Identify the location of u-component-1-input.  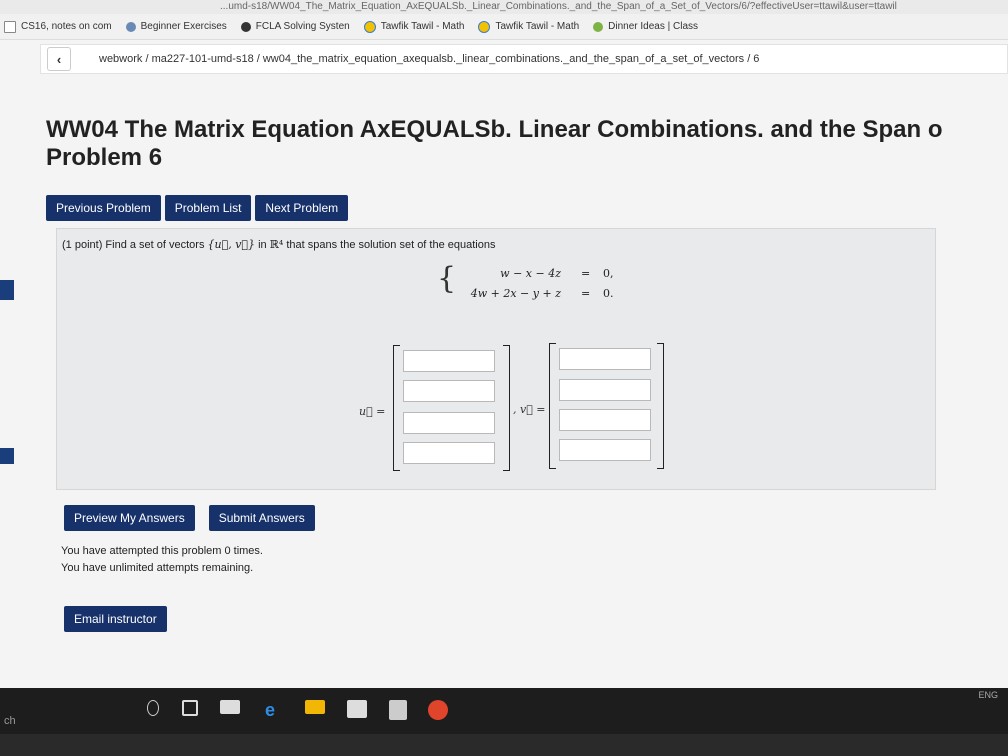
(449, 361).